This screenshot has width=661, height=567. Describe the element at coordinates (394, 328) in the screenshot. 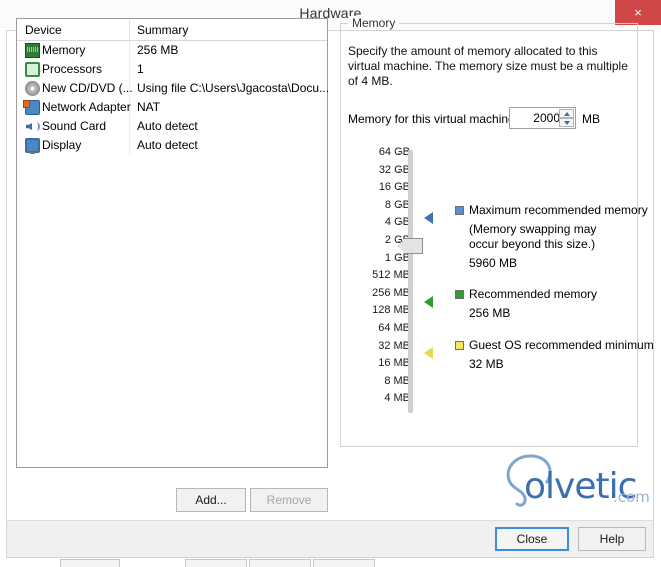

I see `scale-label: 64 MB` at that location.